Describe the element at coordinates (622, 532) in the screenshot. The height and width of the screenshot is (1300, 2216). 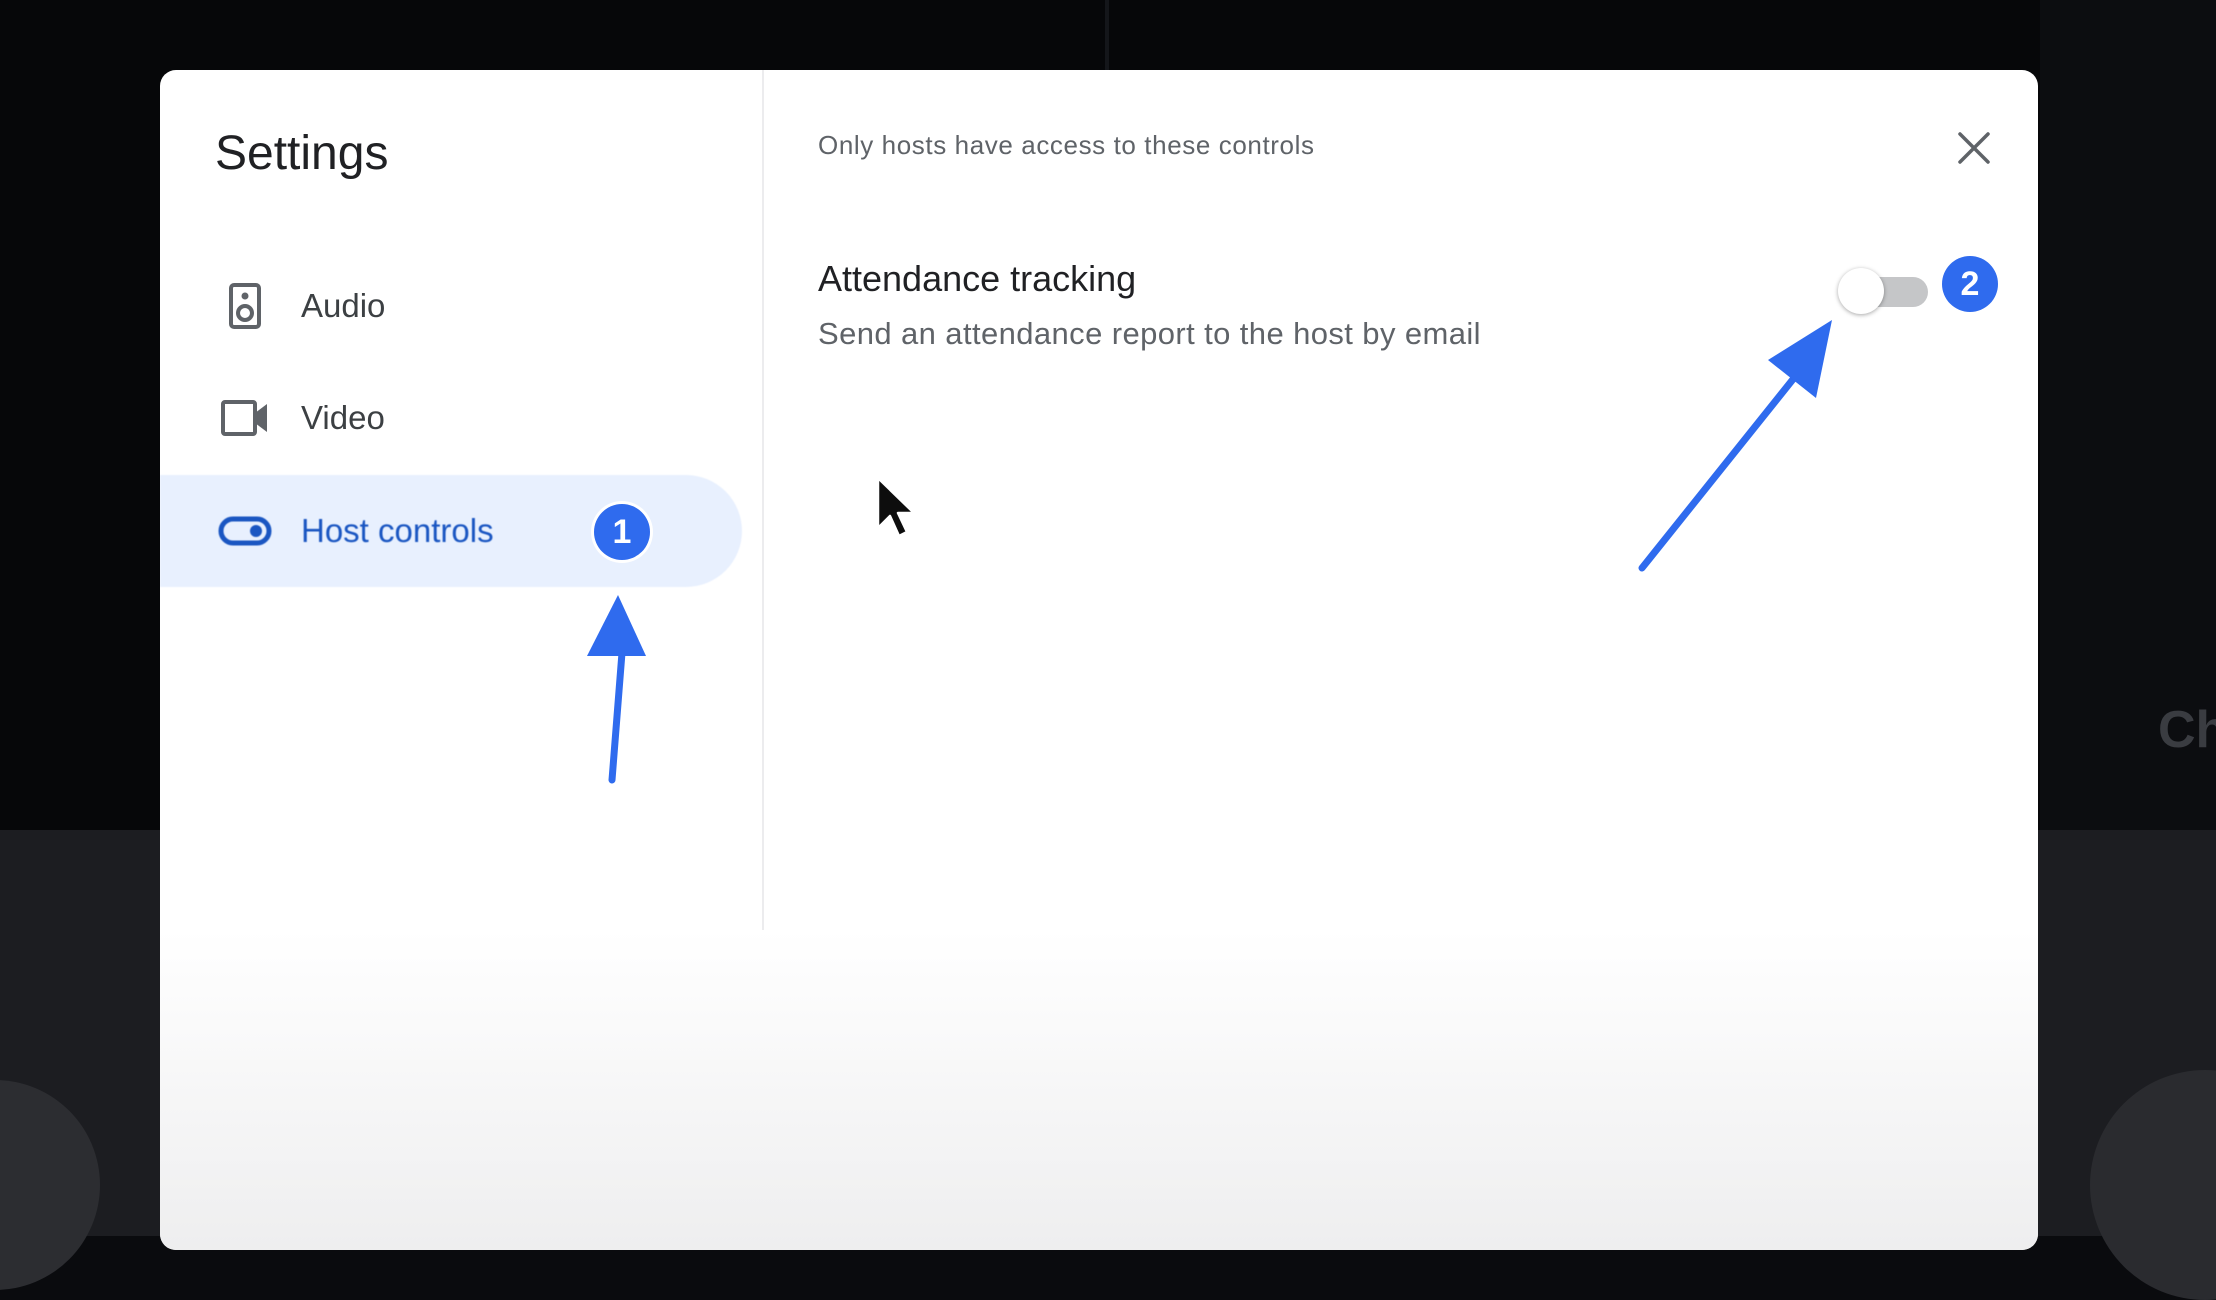
I see `step-badge-1: 1` at that location.